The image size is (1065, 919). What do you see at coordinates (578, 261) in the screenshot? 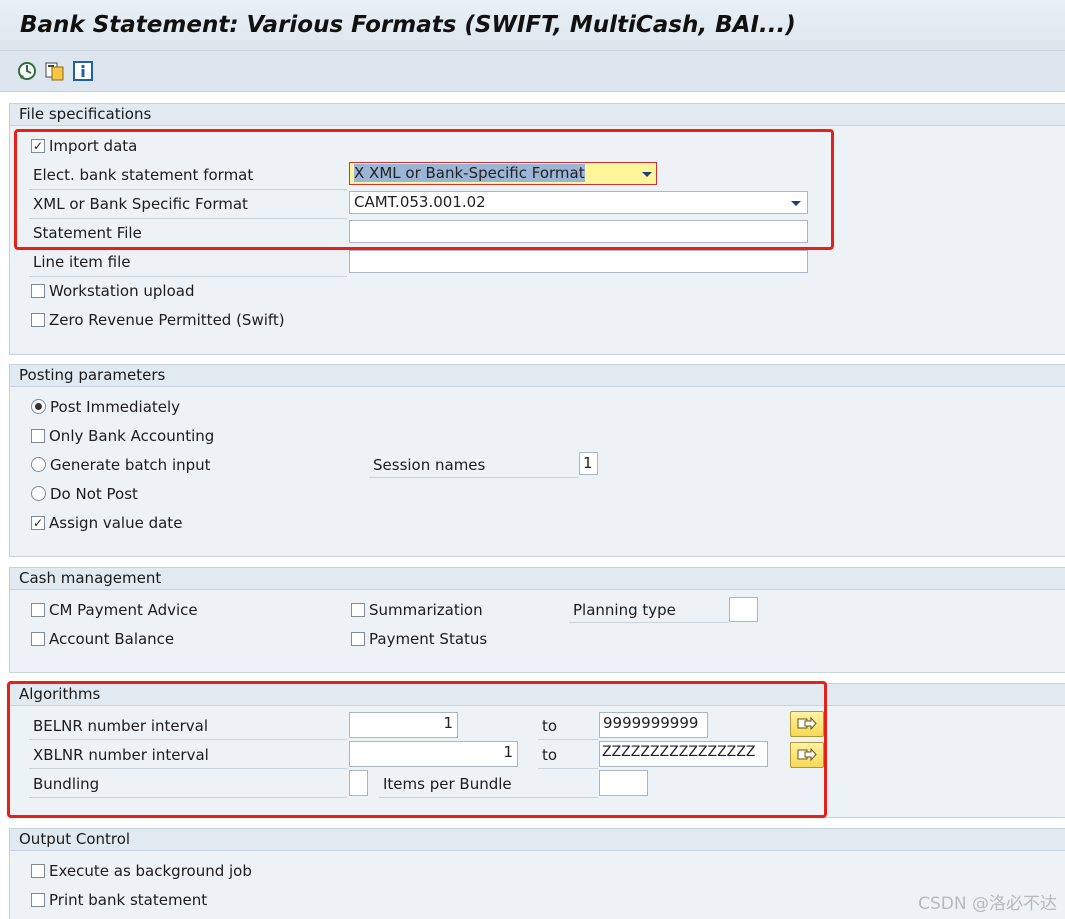
I see `line-item-file-input` at bounding box center [578, 261].